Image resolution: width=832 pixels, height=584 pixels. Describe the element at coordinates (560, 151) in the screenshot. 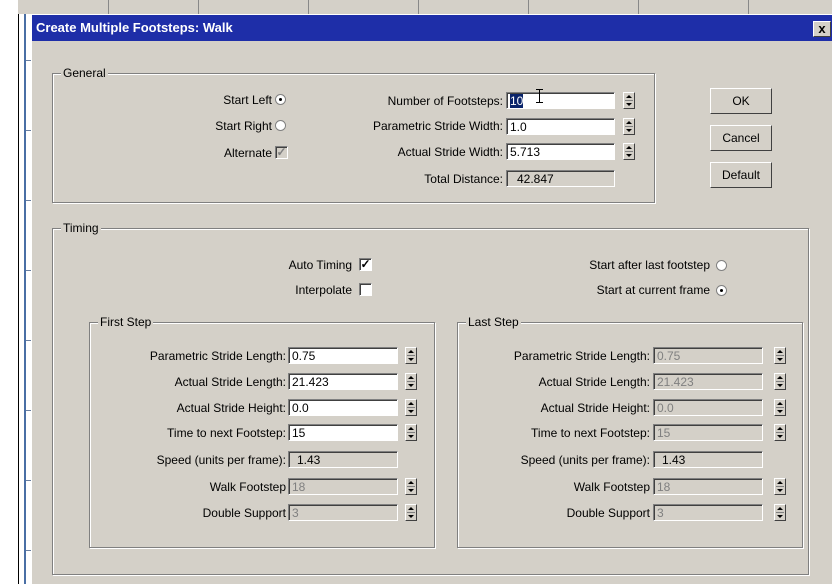

I see `actual-stride-width-input: 5.713` at that location.